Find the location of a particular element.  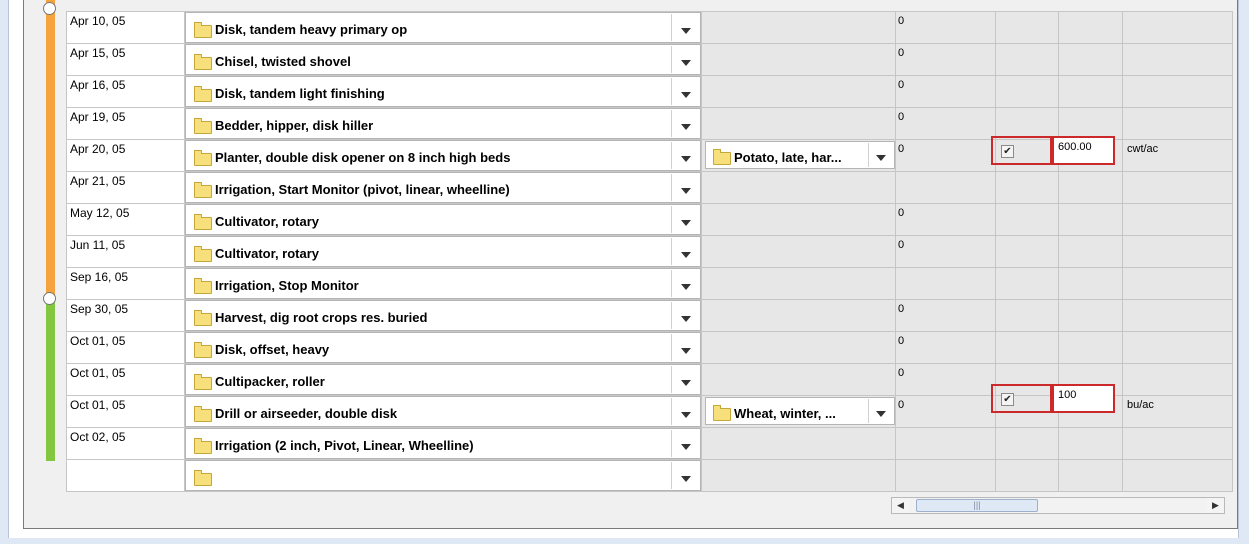

operation-date: Apr 16, 05 is located at coordinates (125, 91).